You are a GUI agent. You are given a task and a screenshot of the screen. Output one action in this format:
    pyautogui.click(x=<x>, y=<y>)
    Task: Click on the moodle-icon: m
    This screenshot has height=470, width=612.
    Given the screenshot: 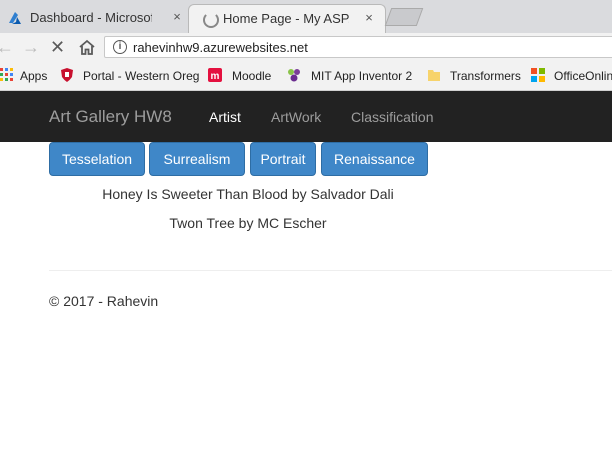 What is the action you would take?
    pyautogui.click(x=215, y=75)
    